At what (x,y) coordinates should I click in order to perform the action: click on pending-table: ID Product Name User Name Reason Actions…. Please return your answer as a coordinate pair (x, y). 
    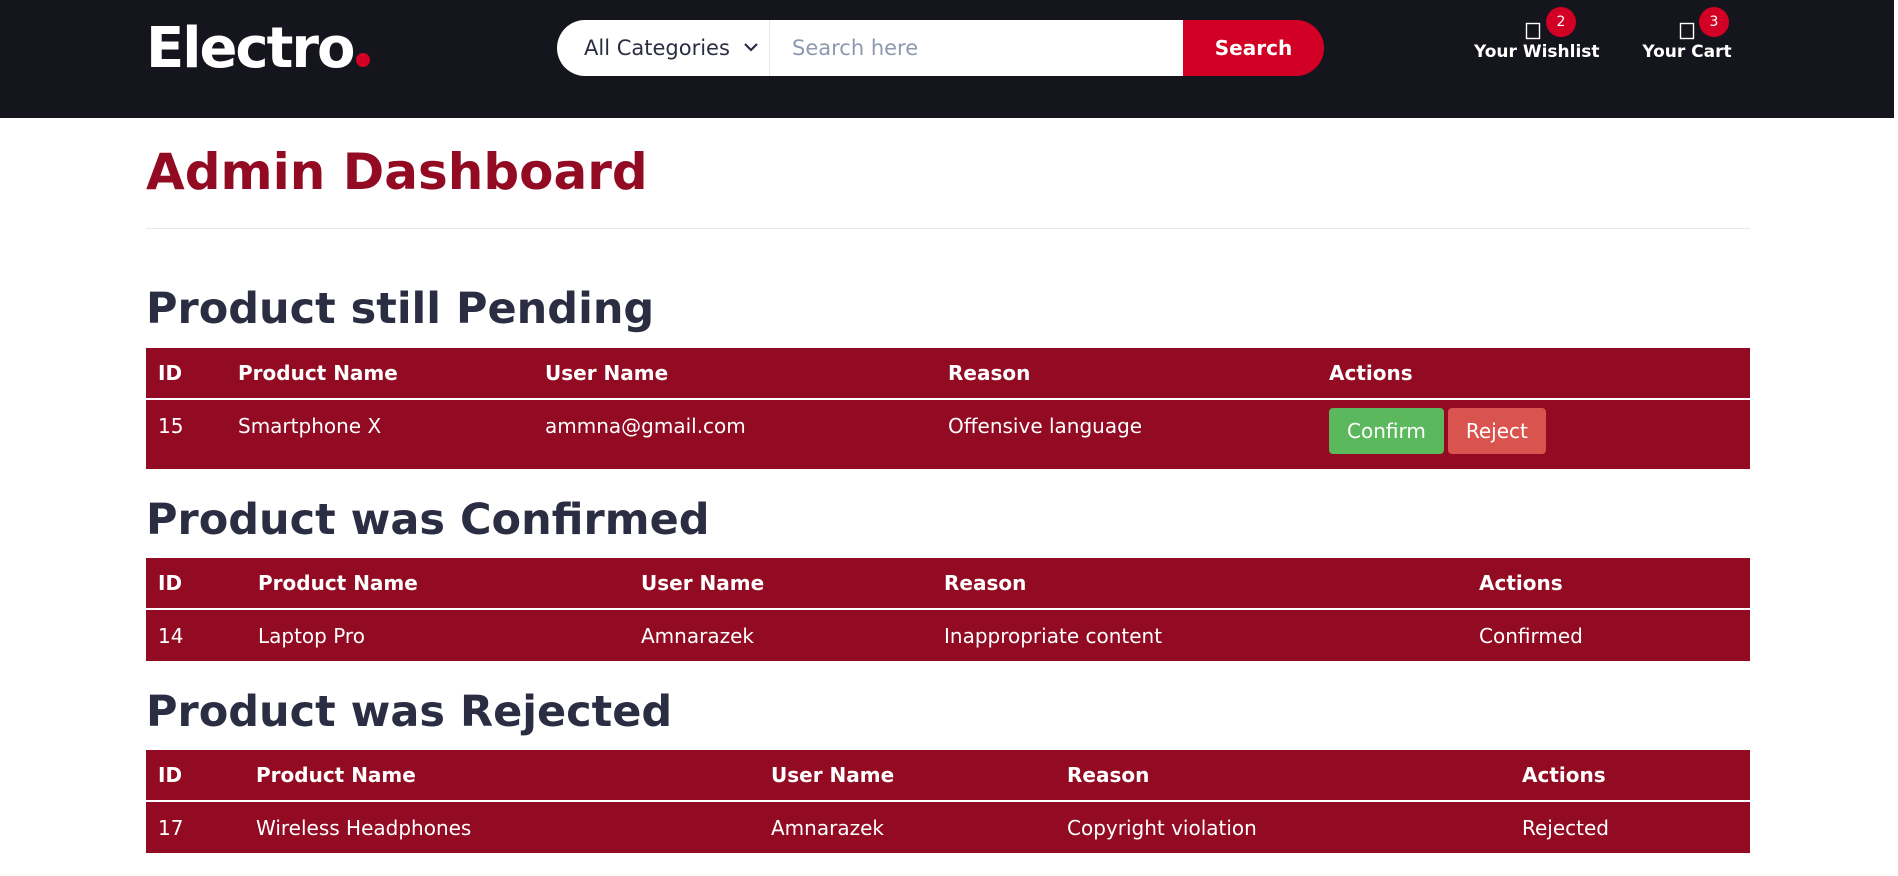
    Looking at the image, I should click on (948, 408).